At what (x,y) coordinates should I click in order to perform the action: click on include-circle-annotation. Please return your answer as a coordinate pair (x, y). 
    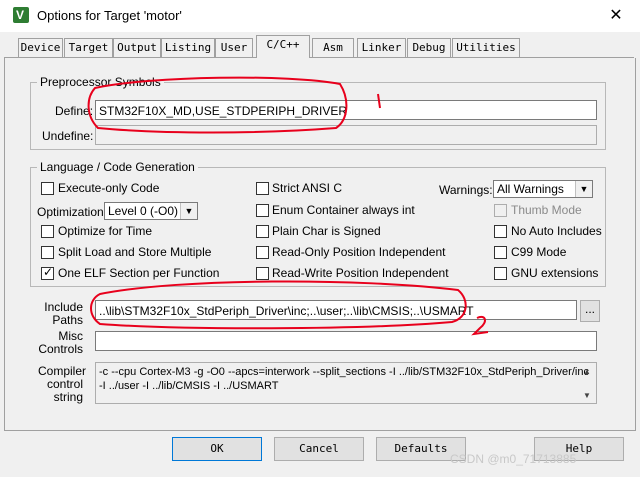
    Looking at the image, I should click on (278, 305).